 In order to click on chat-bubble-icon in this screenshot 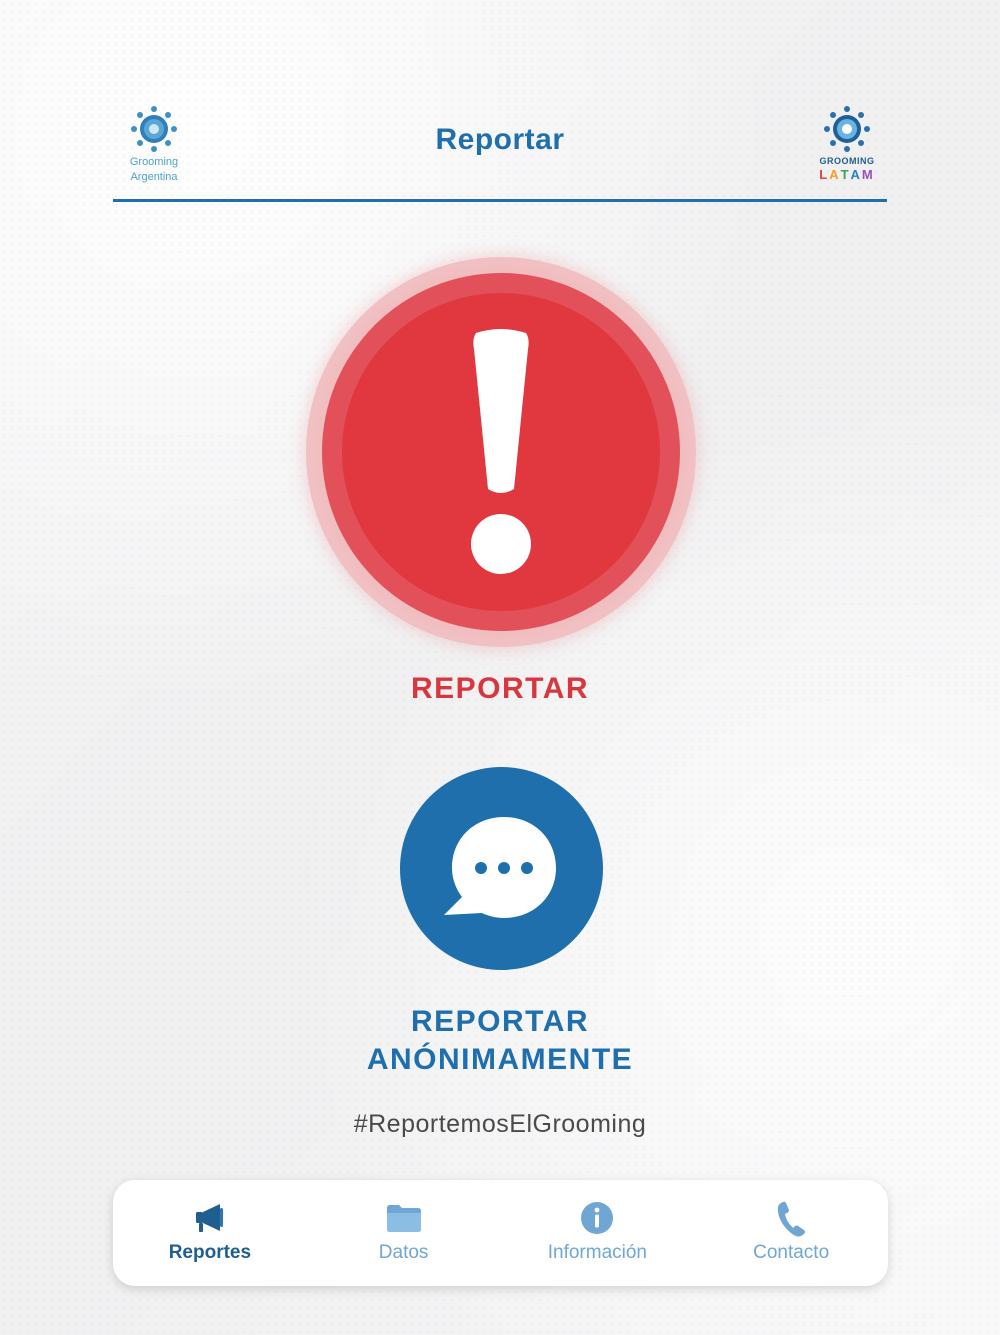, I will do `click(500, 867)`.